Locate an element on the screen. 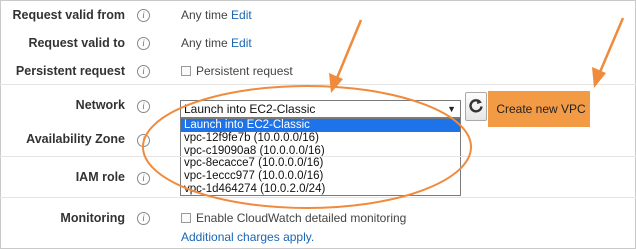  network-option: vpc-8ecacce7 (10.0.0.0/16) is located at coordinates (320, 163).